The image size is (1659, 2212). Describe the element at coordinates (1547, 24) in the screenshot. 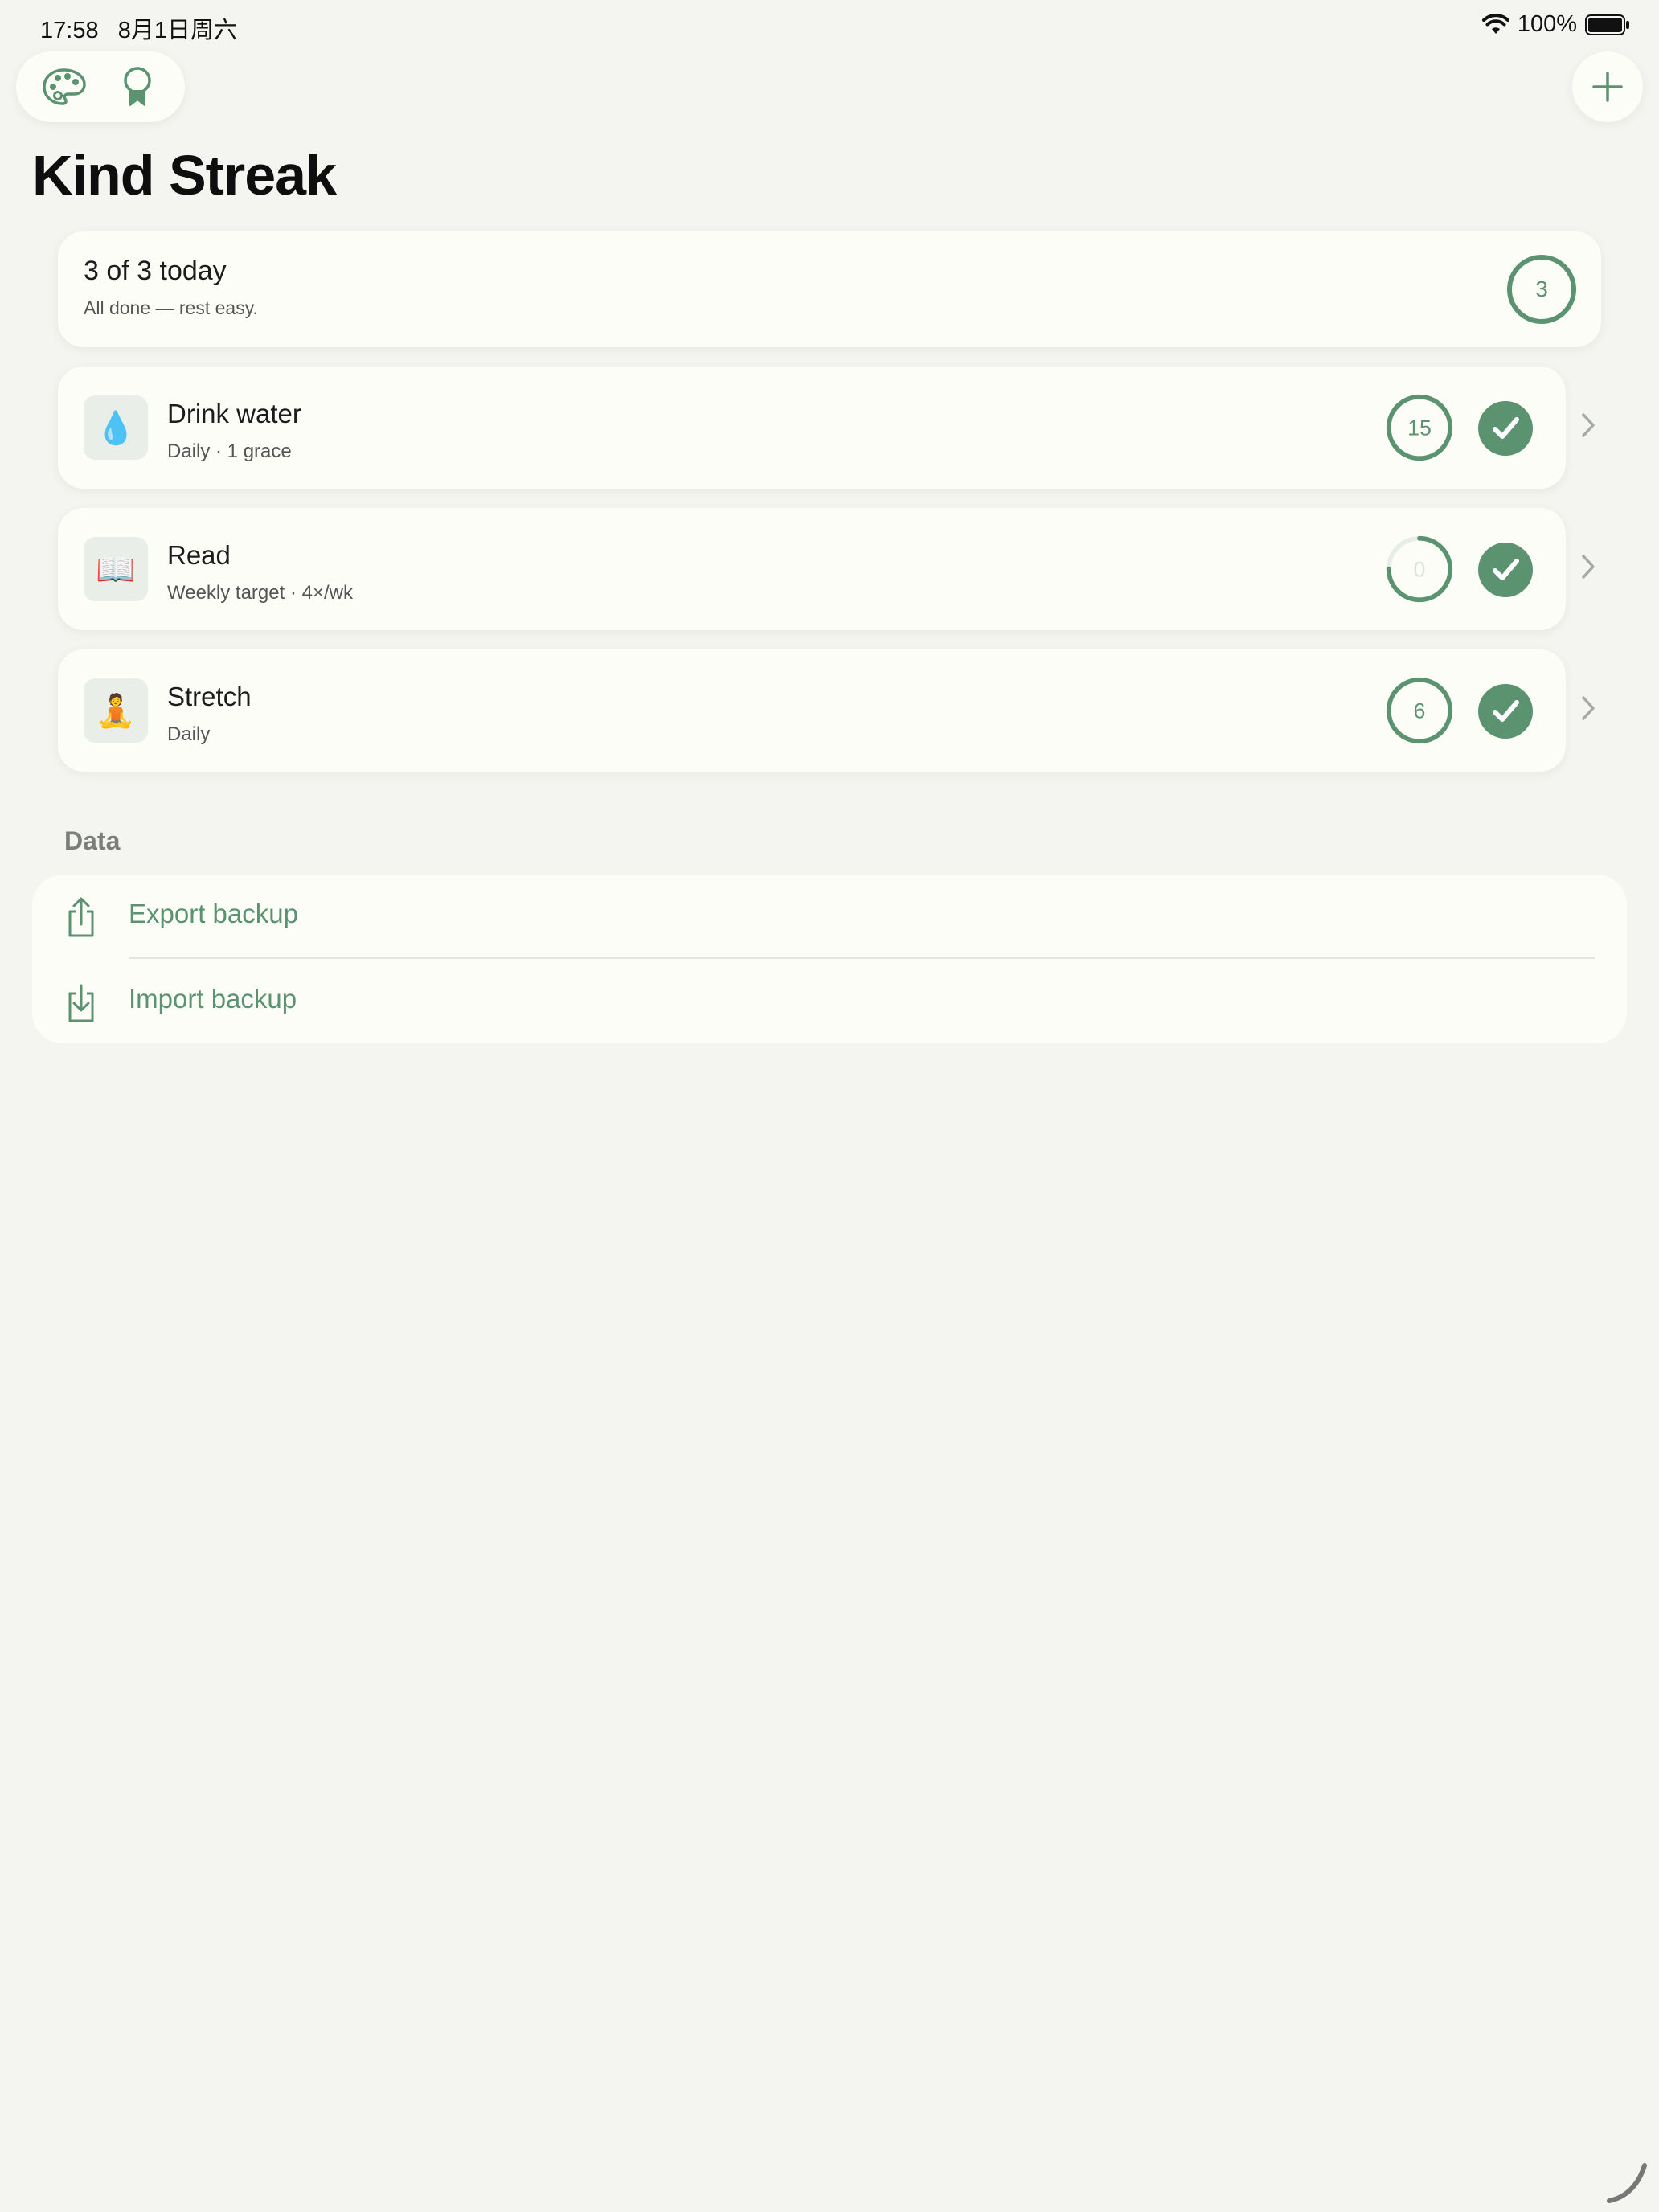

I see `battery-percent: 100%` at that location.